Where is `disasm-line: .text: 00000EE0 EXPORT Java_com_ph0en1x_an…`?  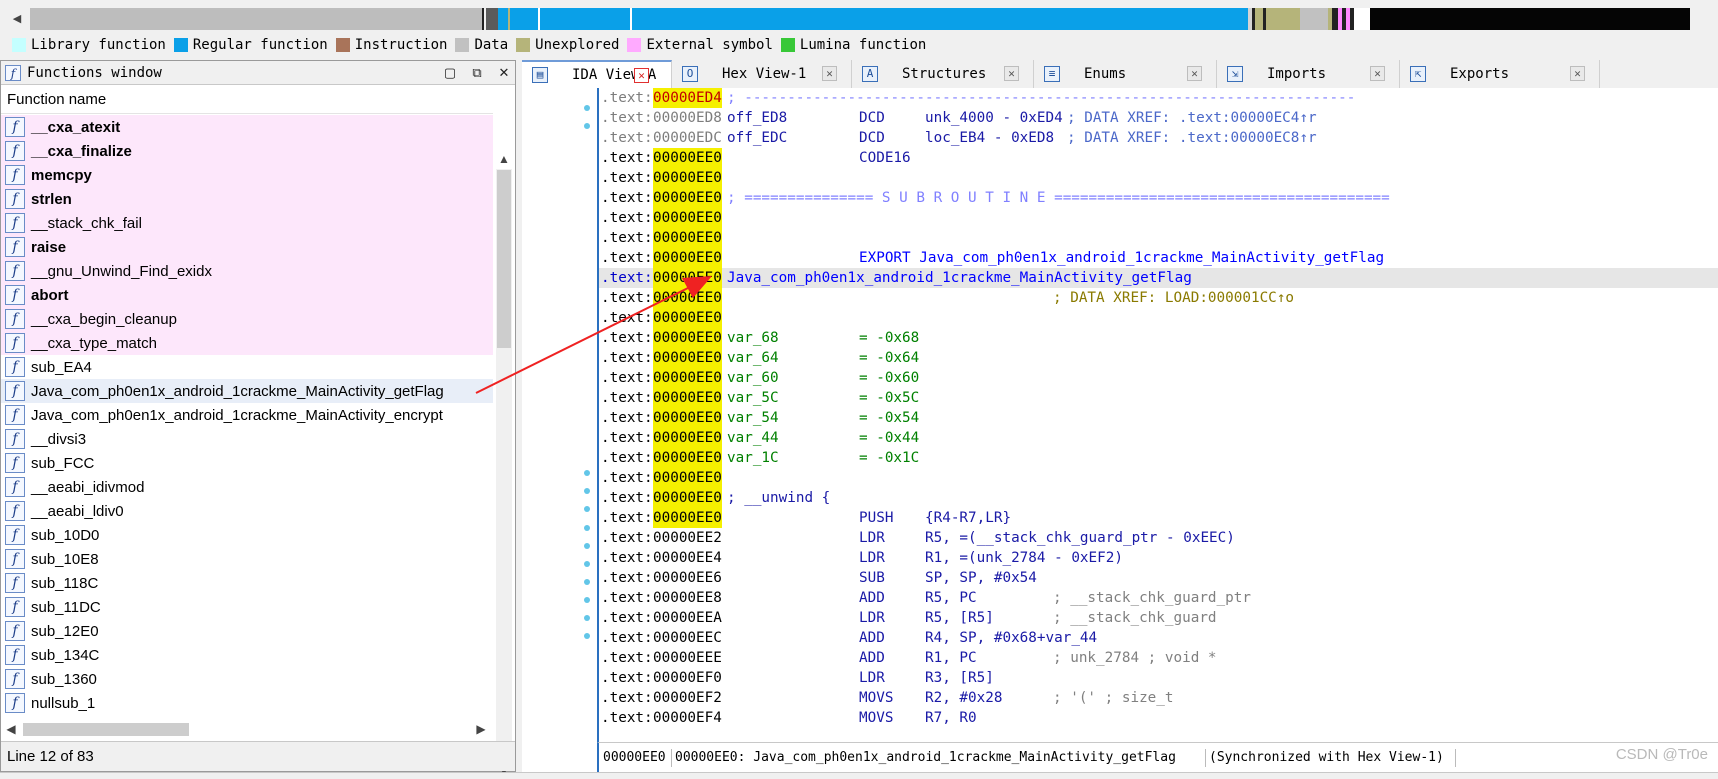
disasm-line: .text: 00000EE0 EXPORT Java_com_ph0en1x_an… is located at coordinates (1158, 258).